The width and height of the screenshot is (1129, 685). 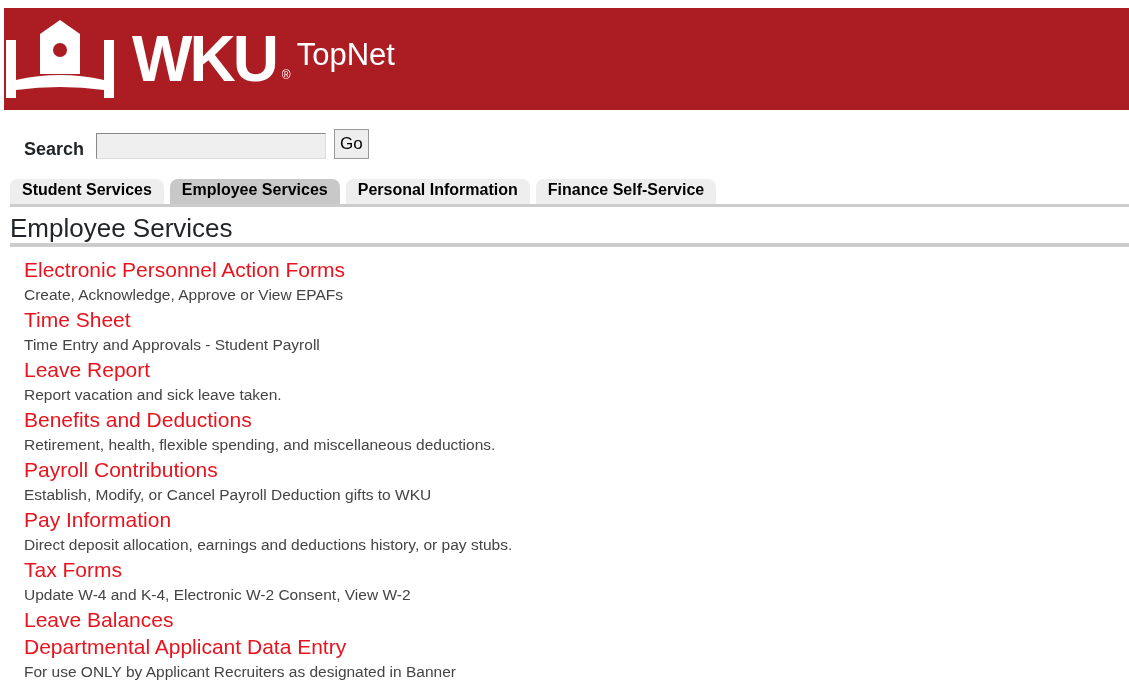 What do you see at coordinates (138, 419) in the screenshot?
I see `menu-link: Benefits and Deductions` at bounding box center [138, 419].